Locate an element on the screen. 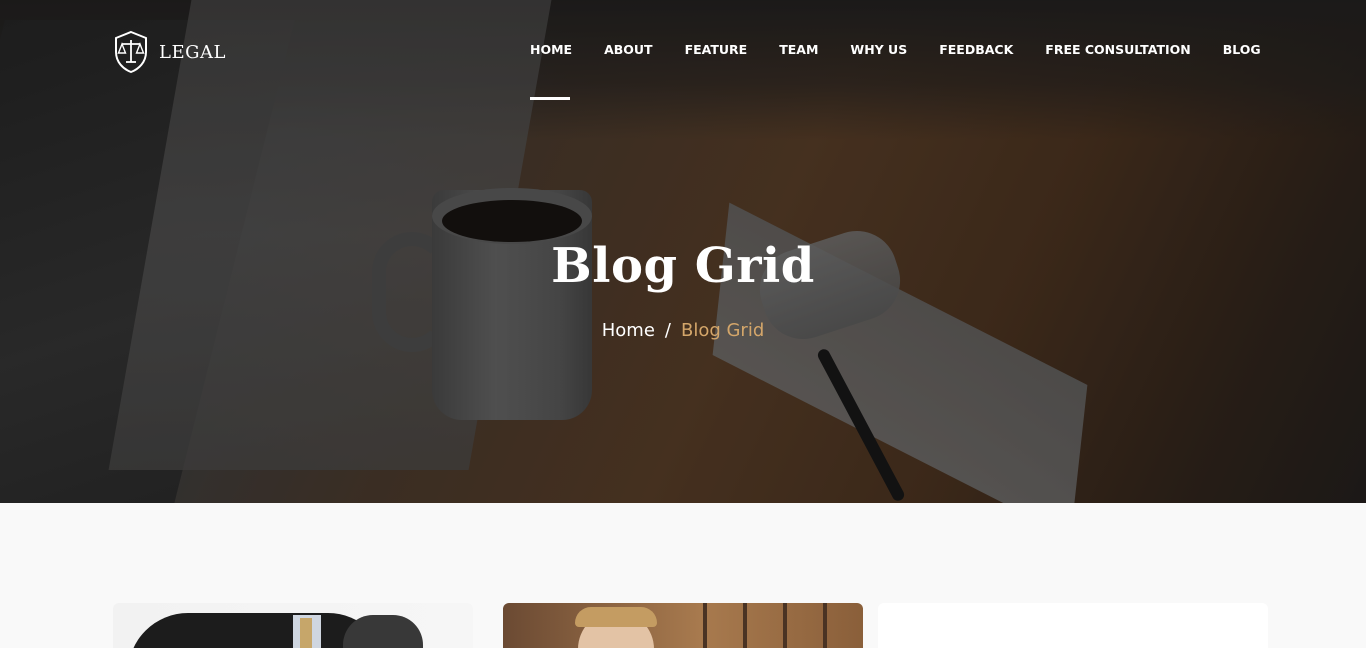 The image size is (1366, 648). nav-item-free-consultation: FREE CONSULTATION is located at coordinates (1117, 49).